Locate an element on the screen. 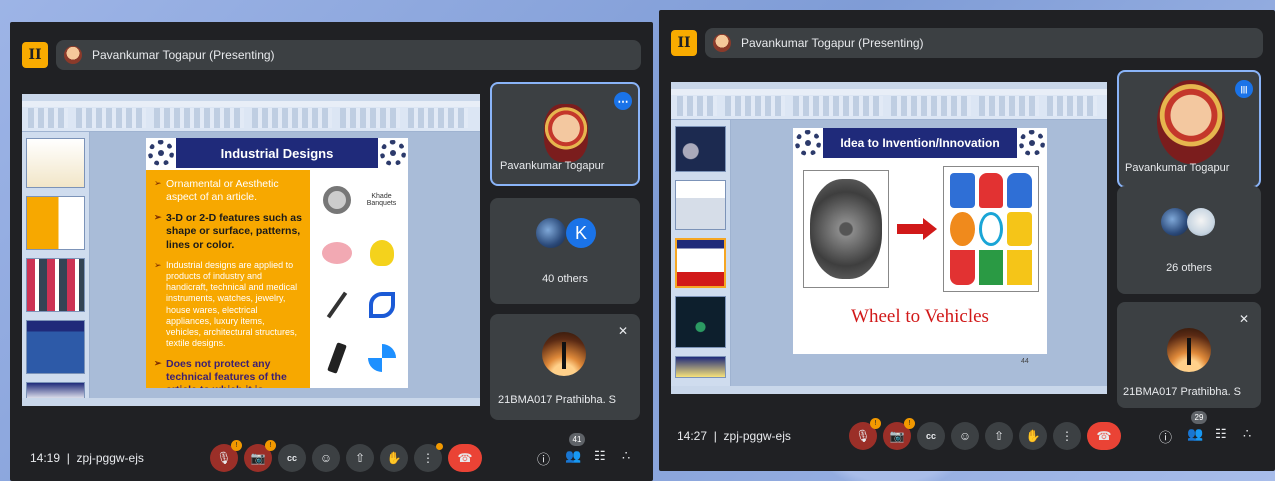 This screenshot has height=481, width=1275. slide-footer: Wheel to Vehicles is located at coordinates (920, 316).